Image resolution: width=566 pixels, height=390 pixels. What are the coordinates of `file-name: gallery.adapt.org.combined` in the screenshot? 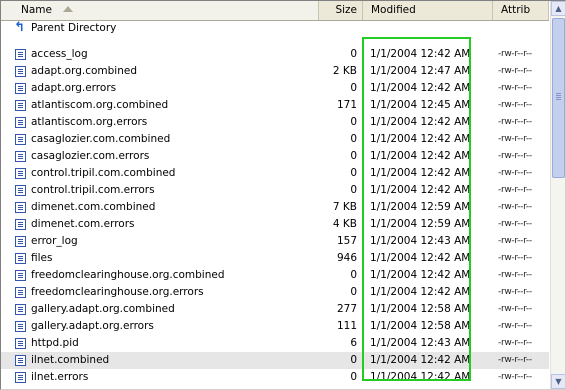 It's located at (103, 309).